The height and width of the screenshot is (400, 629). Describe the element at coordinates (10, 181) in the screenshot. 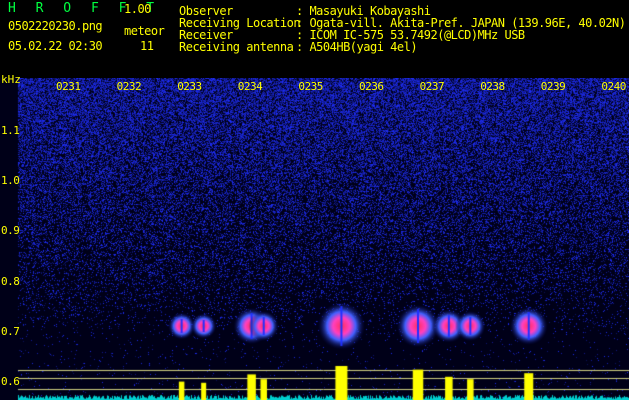

I see `frequency-tick-label: 1.0` at that location.